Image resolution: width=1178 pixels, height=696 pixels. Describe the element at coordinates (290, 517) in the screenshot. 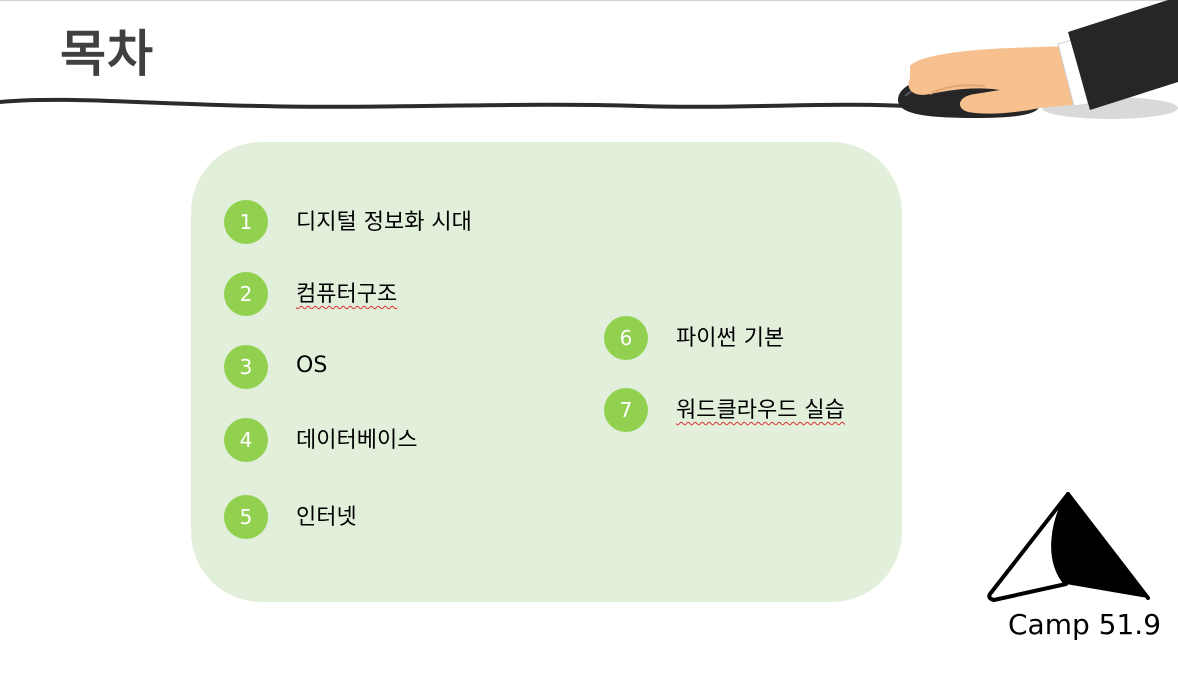

I see `toc-item-5: 5 인터넷` at that location.